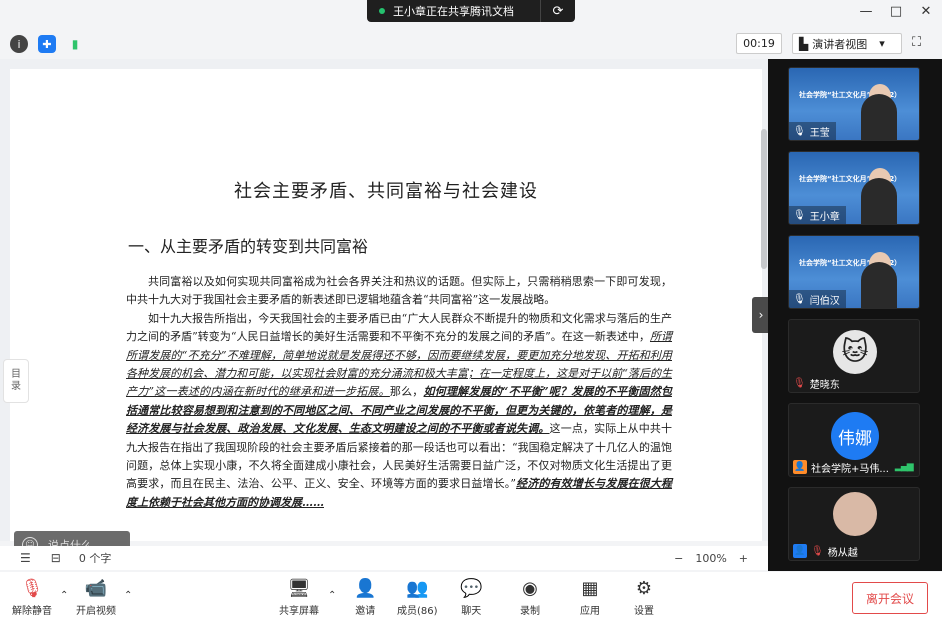 This screenshot has width=942, height=625. Describe the element at coordinates (826, 551) in the screenshot. I see `name-tag: 👤 🎙 杨从越` at that location.